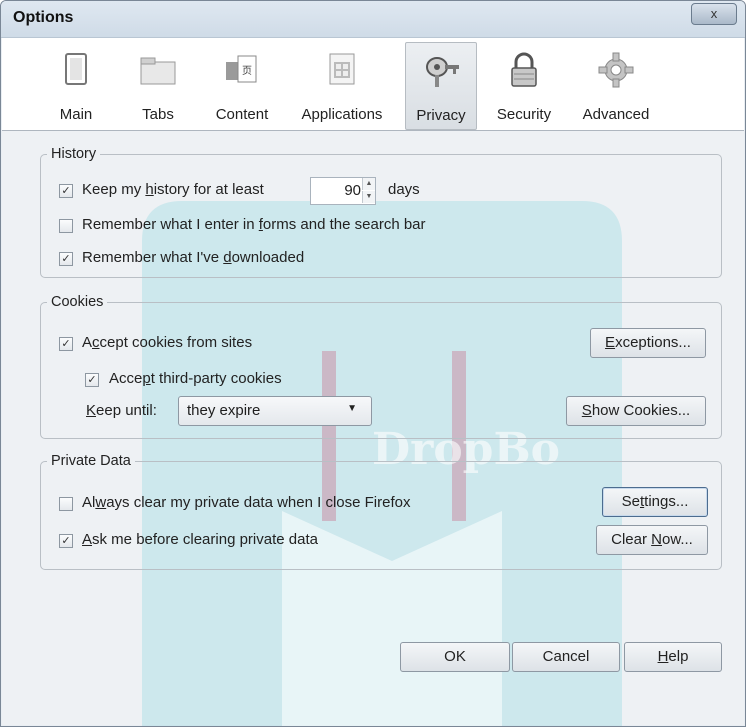  Describe the element at coordinates (673, 657) in the screenshot. I see `help-button: Help` at that location.